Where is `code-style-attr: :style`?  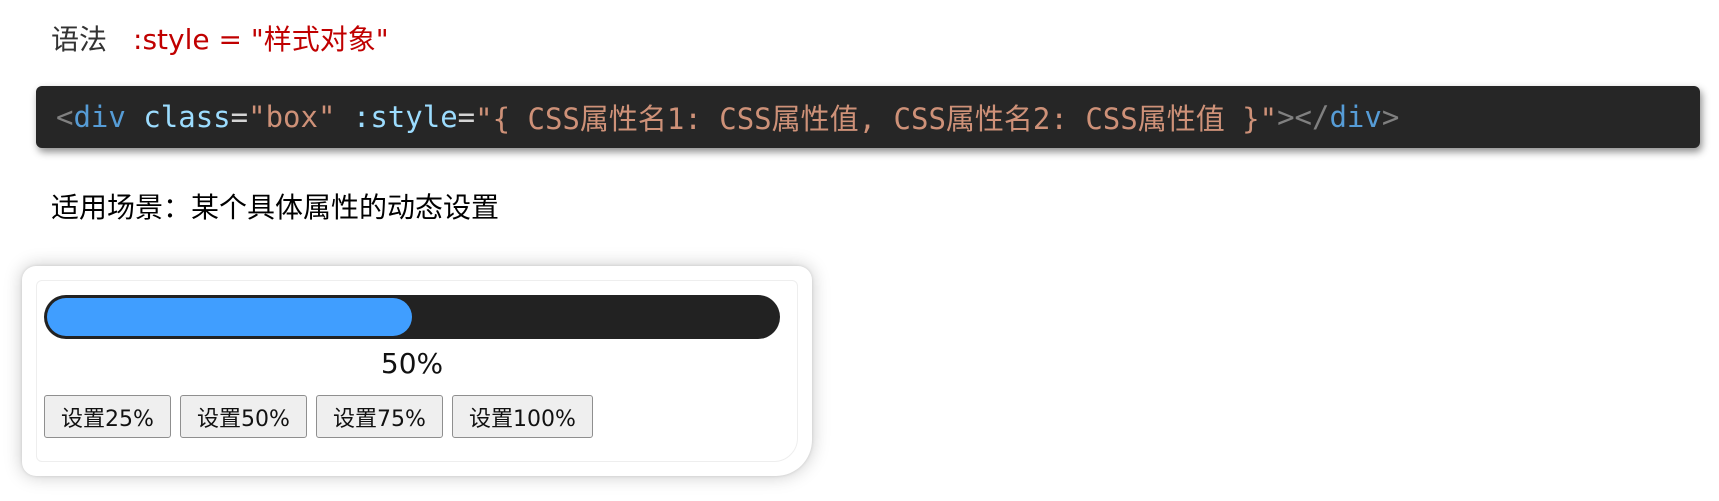
code-style-attr: :style is located at coordinates (405, 117).